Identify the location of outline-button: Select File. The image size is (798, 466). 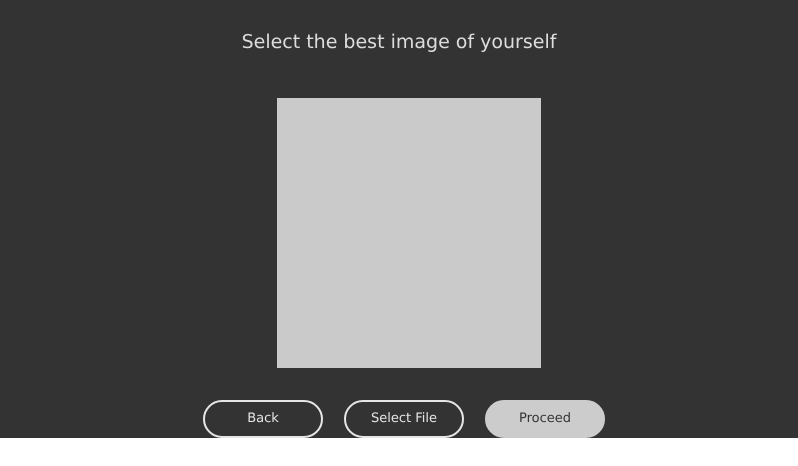
(404, 419).